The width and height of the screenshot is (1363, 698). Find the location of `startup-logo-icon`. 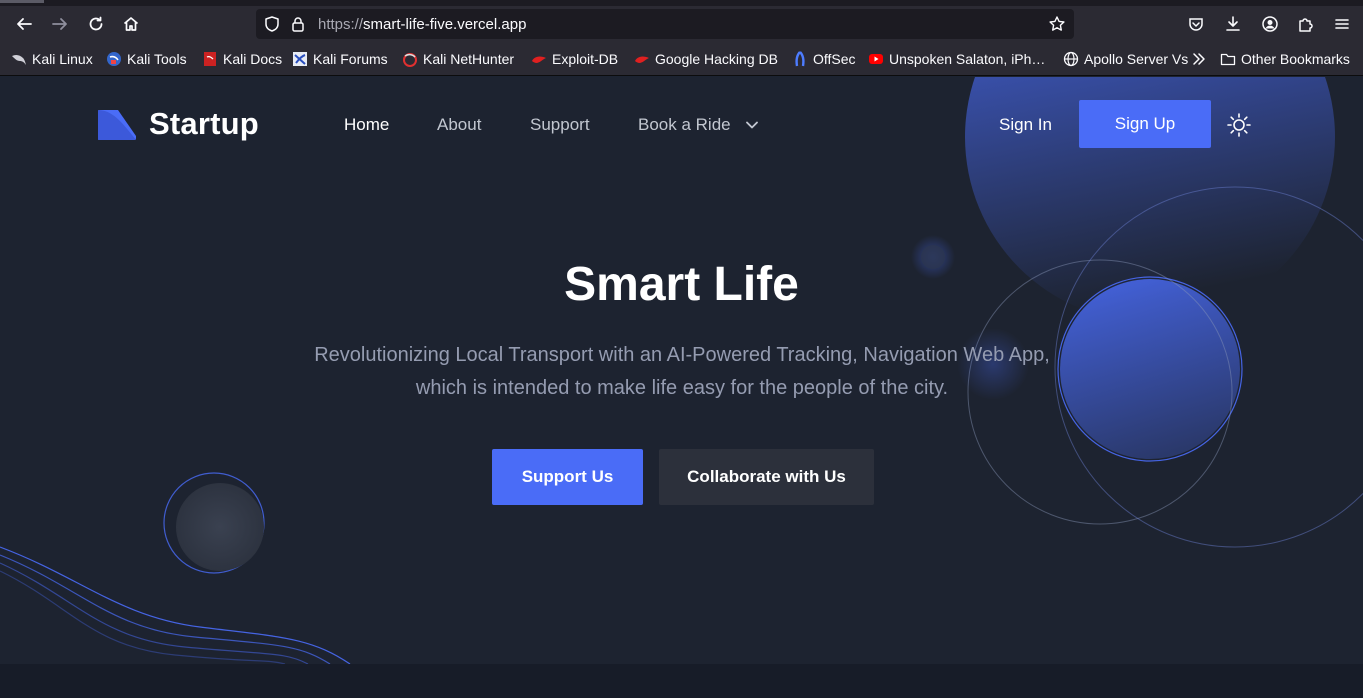

startup-logo-icon is located at coordinates (117, 125).